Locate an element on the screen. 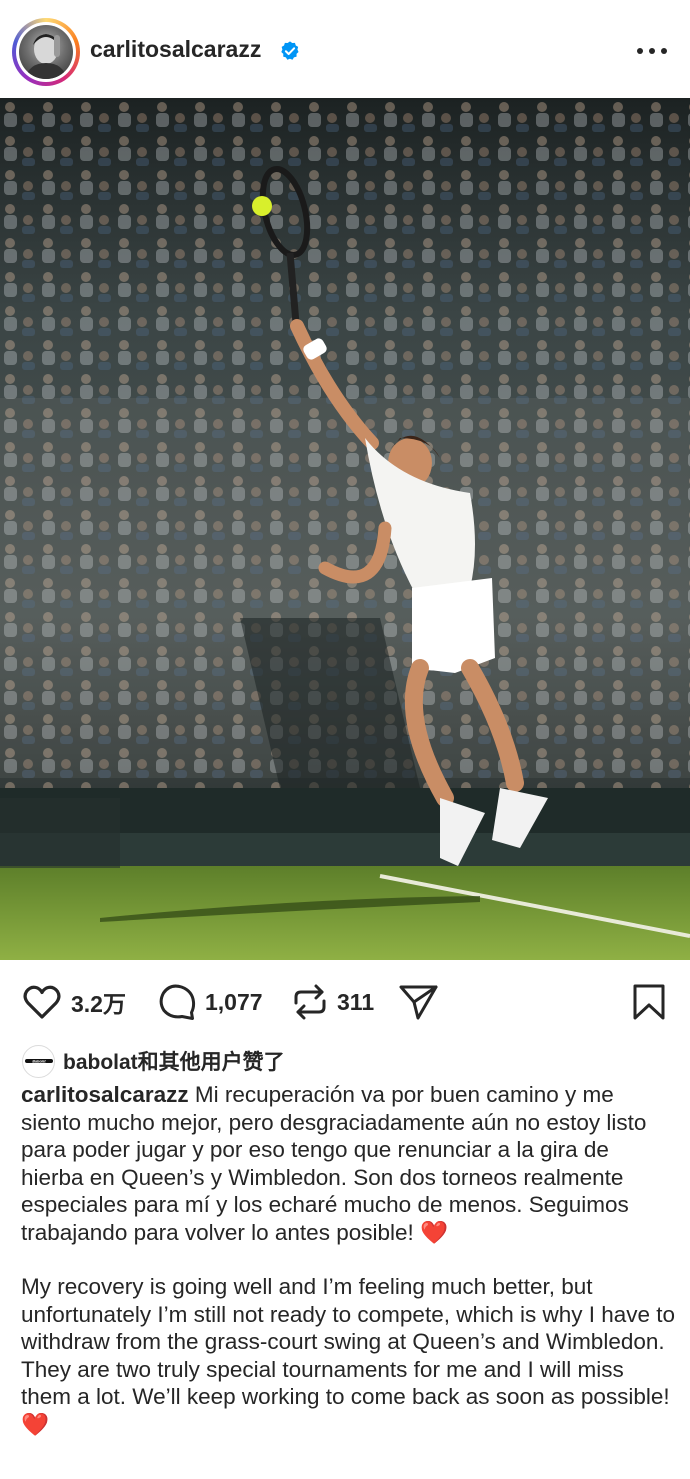 This screenshot has height=1479, width=690. likes-count: 3.2万 is located at coordinates (98, 1004).